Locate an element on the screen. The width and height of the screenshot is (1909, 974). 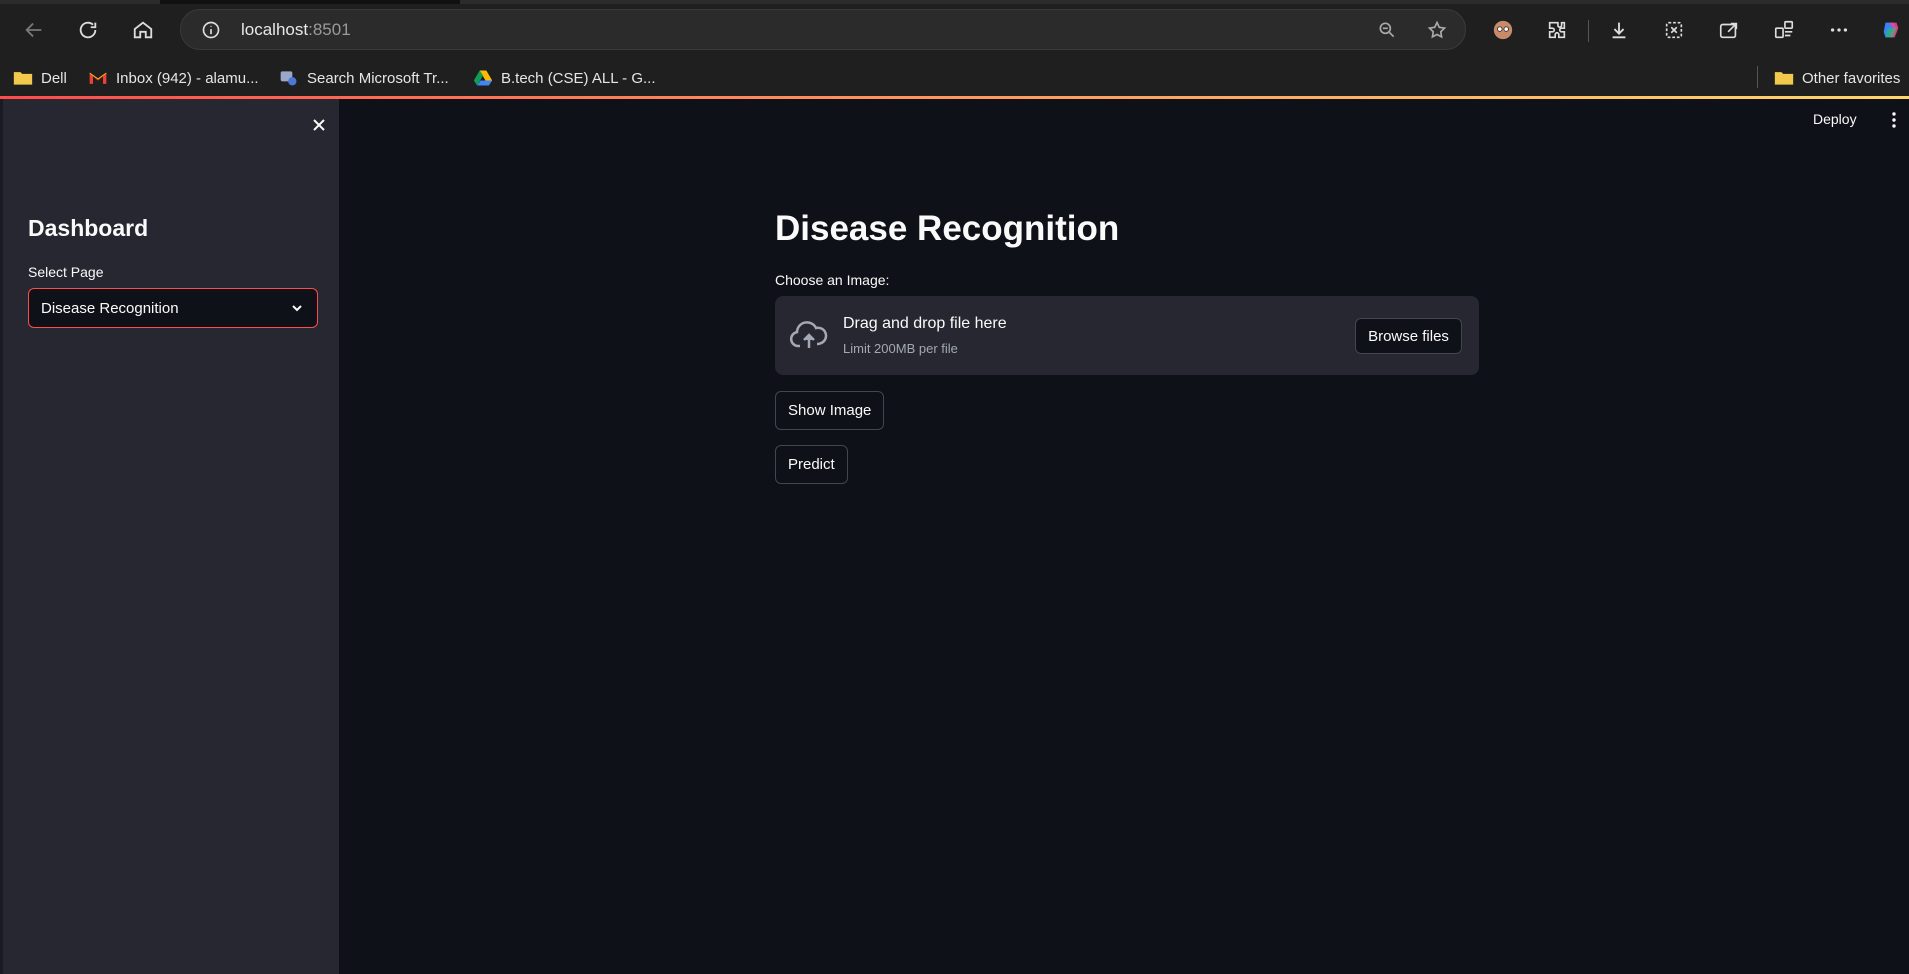
zoom-out-icon is located at coordinates (1387, 30).